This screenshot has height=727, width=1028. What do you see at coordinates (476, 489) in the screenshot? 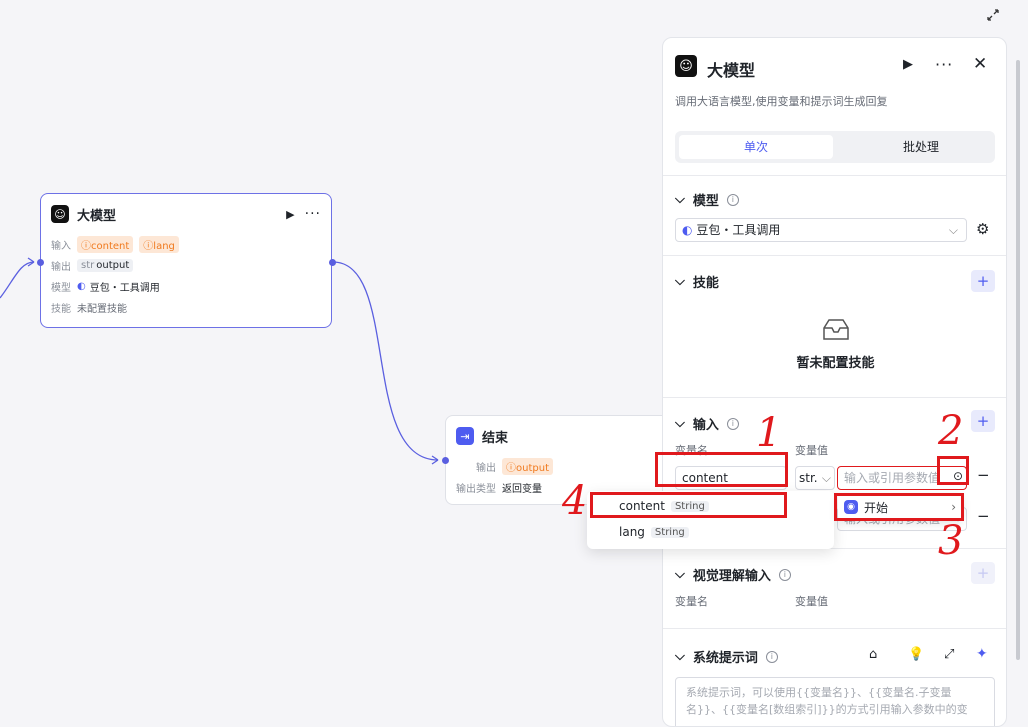
I see `end-output-type-label: 输出类型` at bounding box center [476, 489].